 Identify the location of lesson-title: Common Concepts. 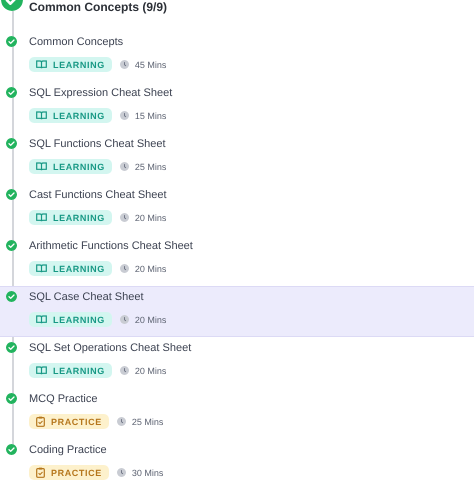
(76, 42).